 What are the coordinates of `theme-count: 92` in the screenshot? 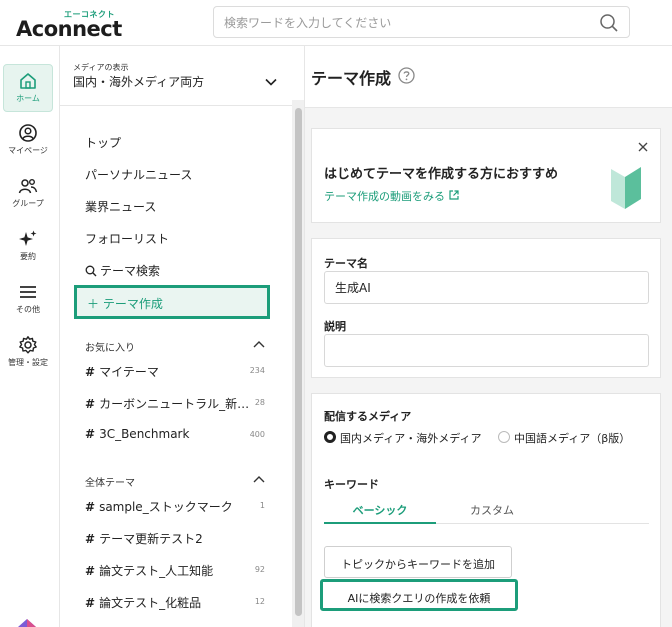 It's located at (259, 569).